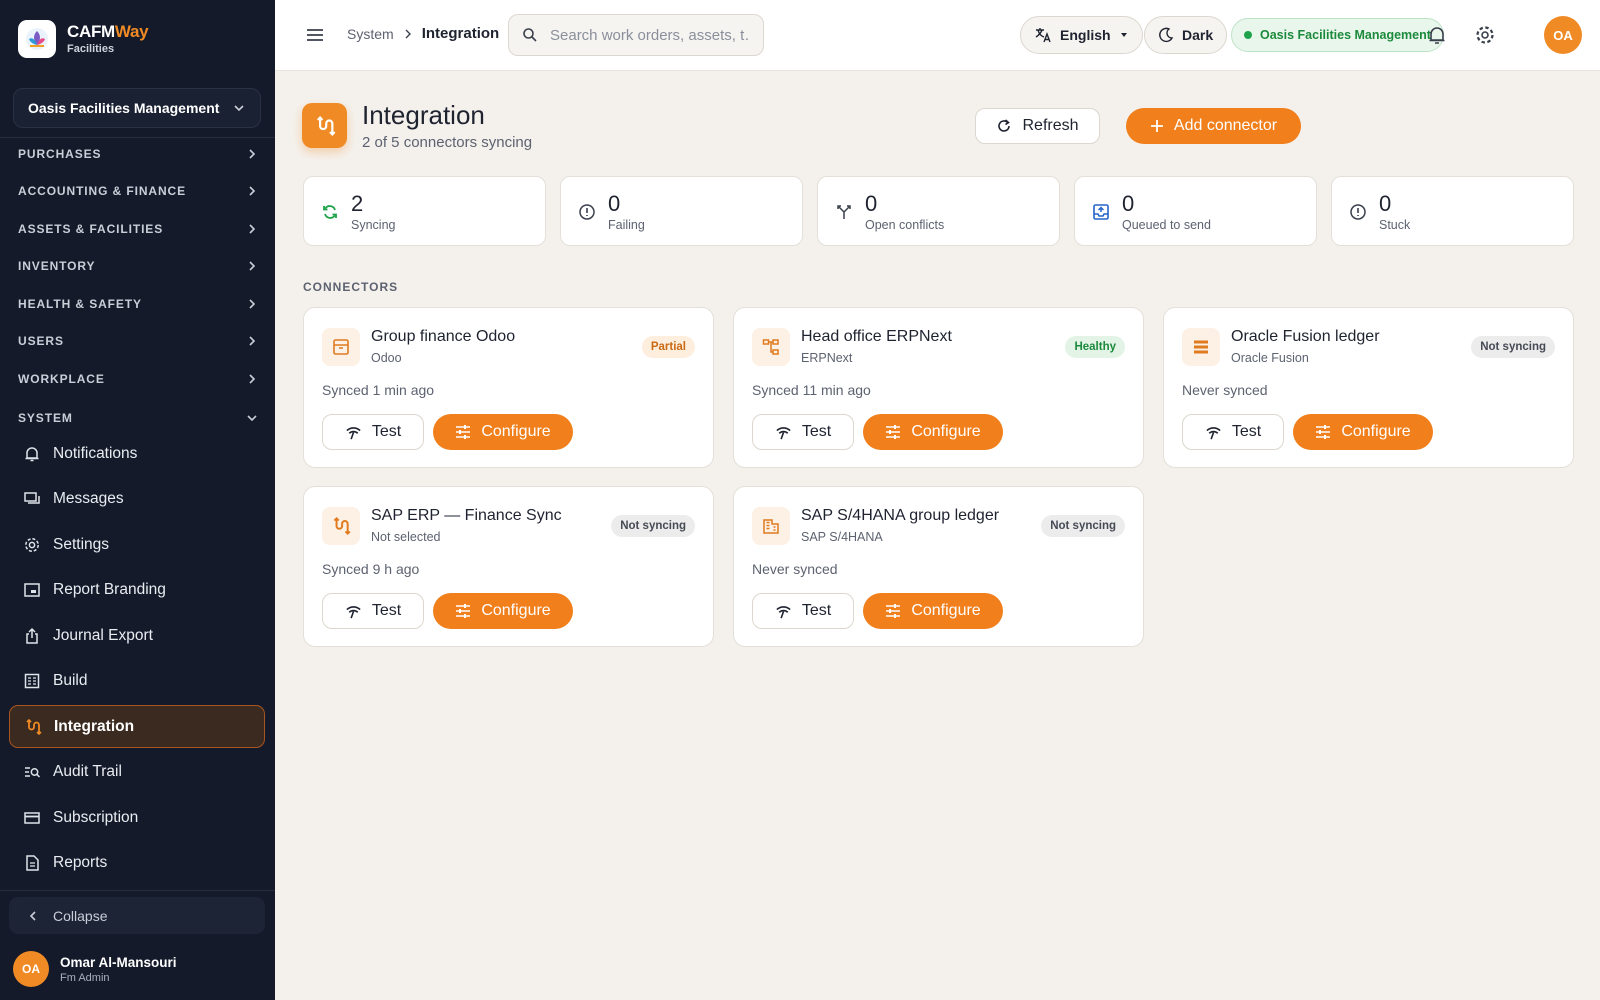 This screenshot has height=1000, width=1600. Describe the element at coordinates (33, 727) in the screenshot. I see `integration-icon` at that location.